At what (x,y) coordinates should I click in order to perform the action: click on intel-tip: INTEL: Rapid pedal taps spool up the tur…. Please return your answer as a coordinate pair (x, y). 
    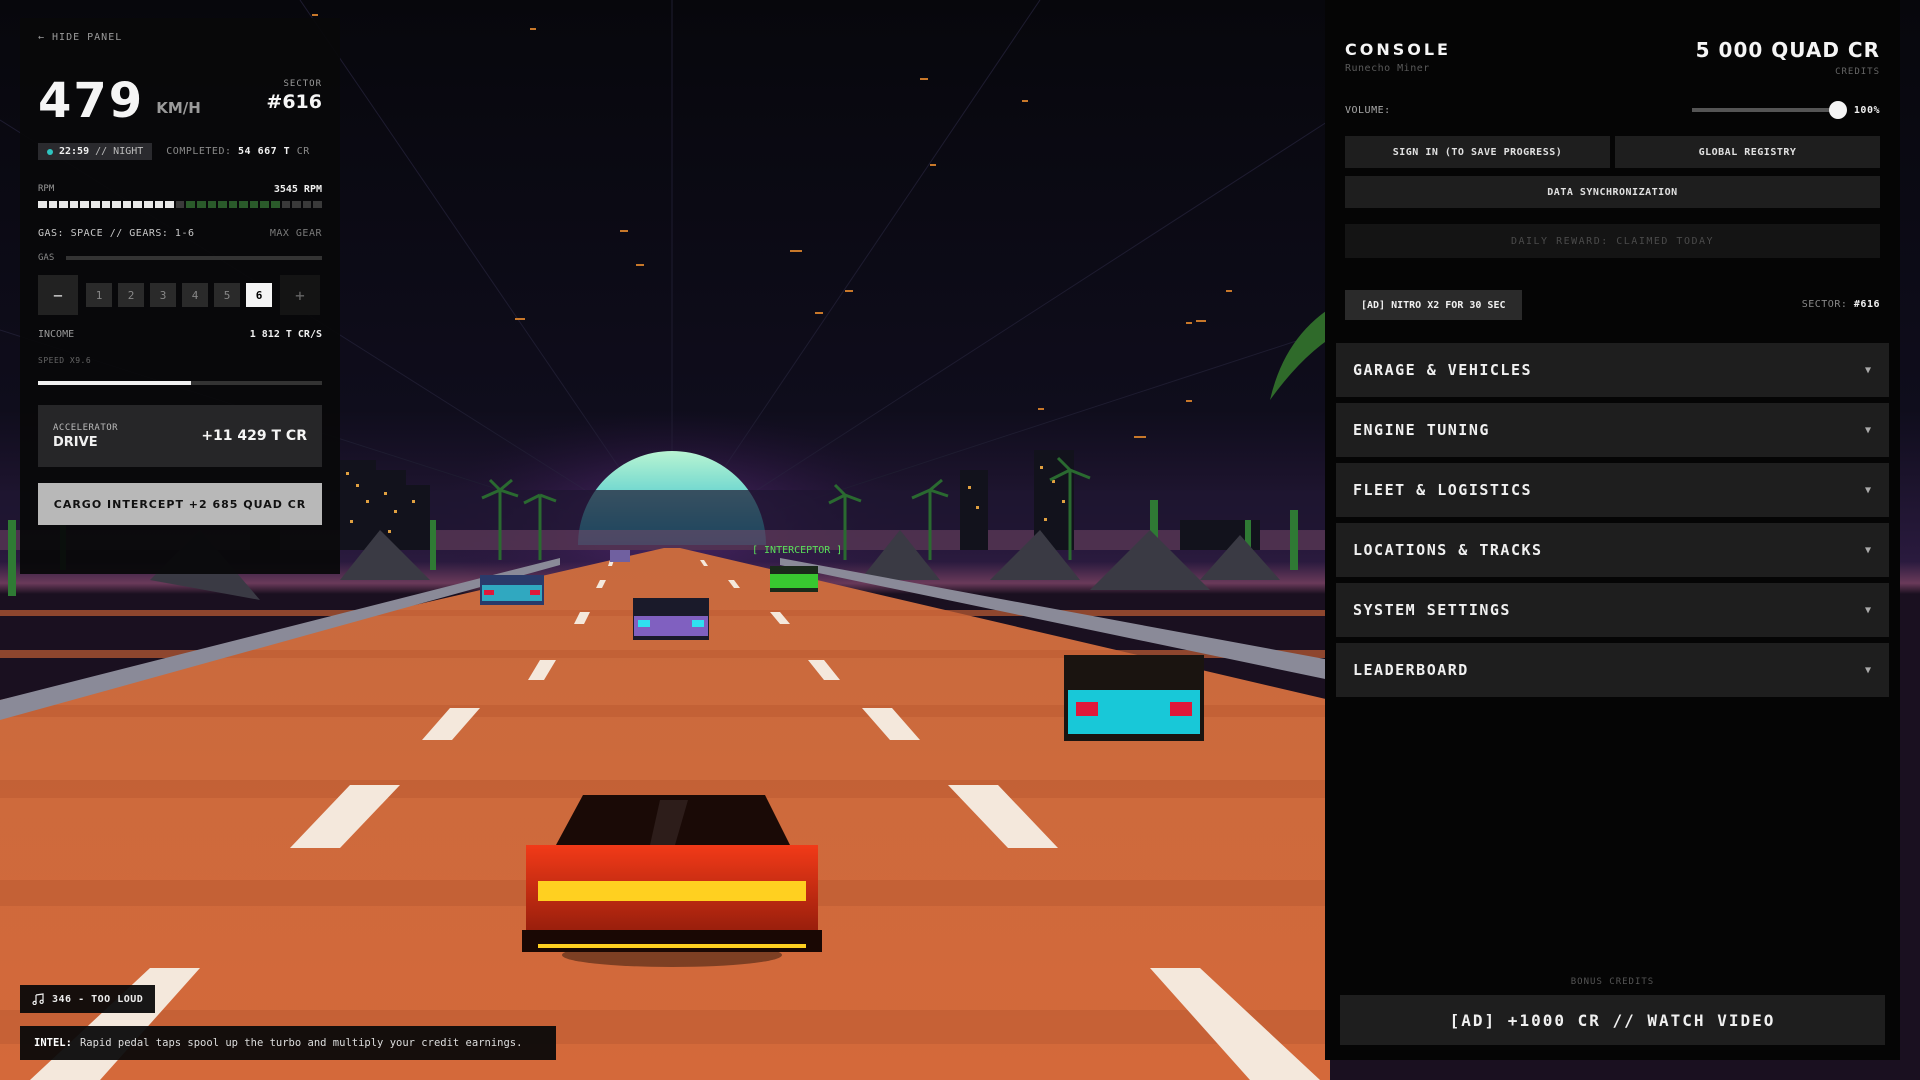
    Looking at the image, I should click on (288, 1043).